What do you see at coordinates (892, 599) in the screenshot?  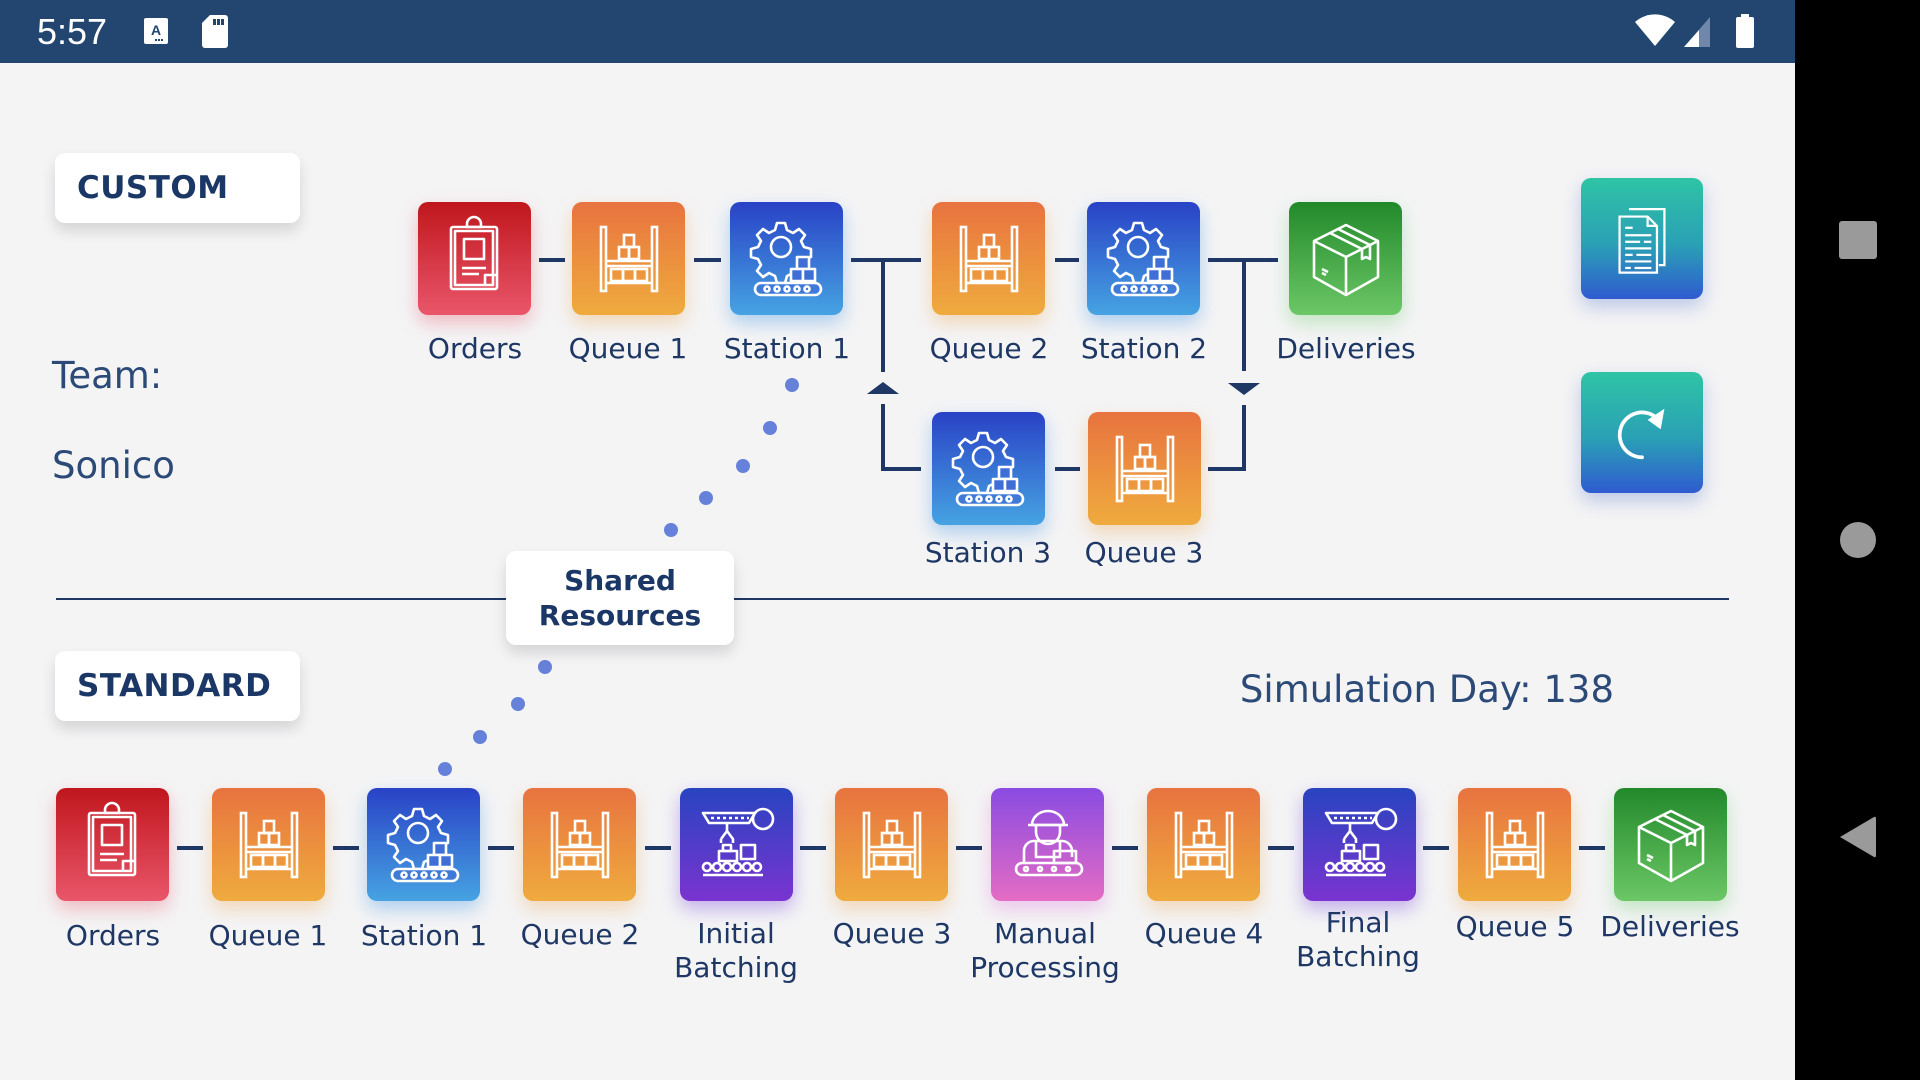 I see `section-divider` at bounding box center [892, 599].